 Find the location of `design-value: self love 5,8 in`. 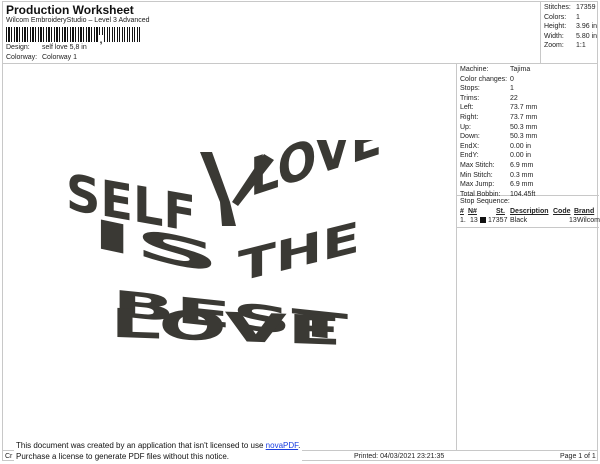

design-value: self love 5,8 in is located at coordinates (64, 47).